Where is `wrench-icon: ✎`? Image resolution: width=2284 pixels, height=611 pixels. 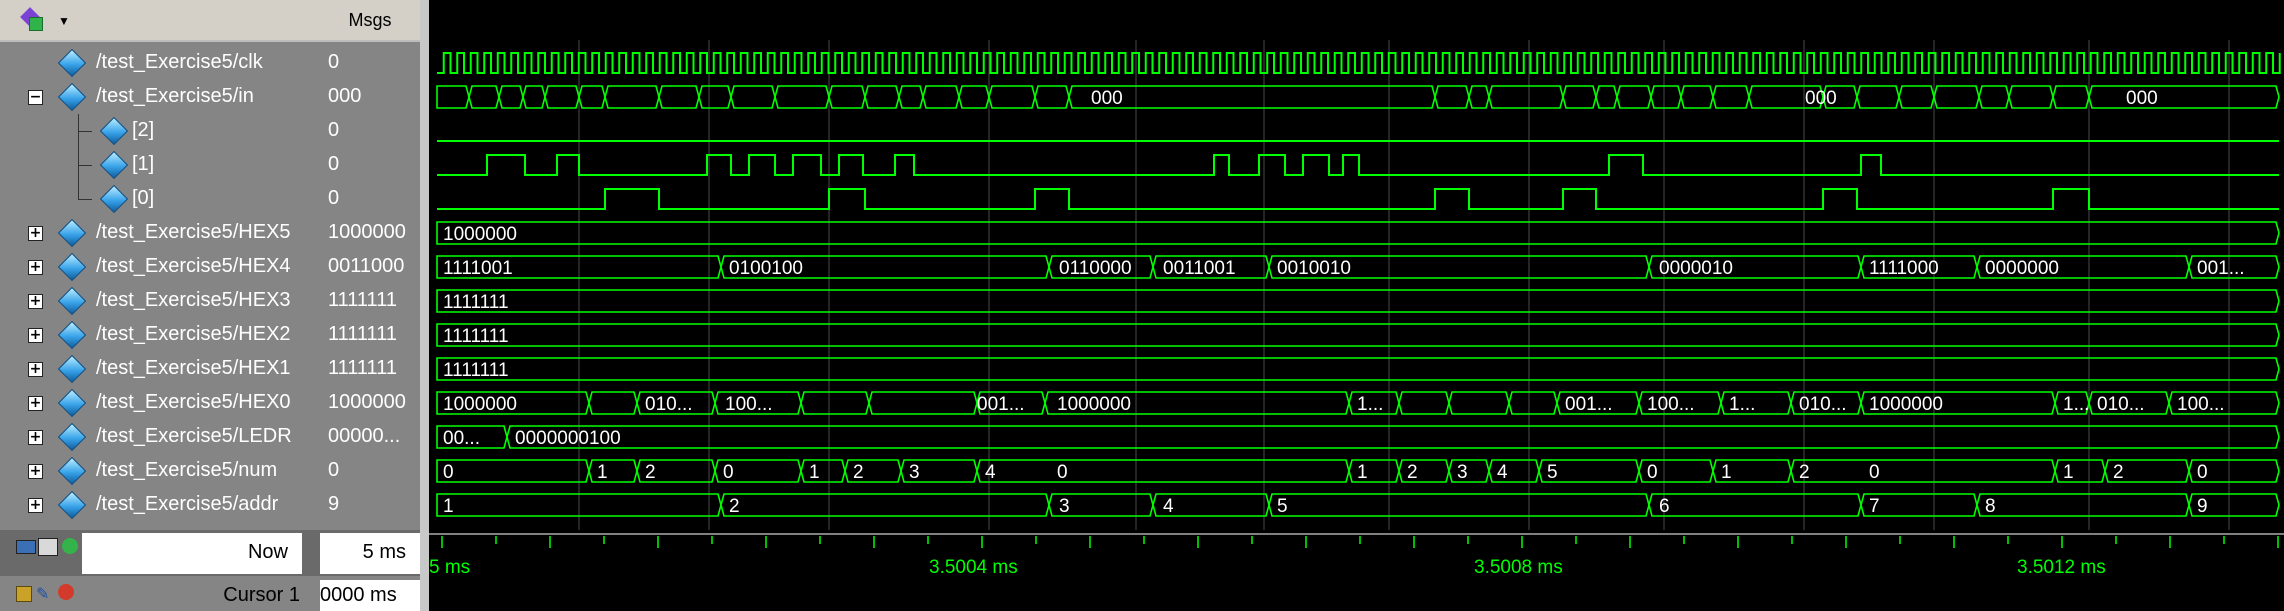
wrench-icon: ✎ is located at coordinates (44, 593).